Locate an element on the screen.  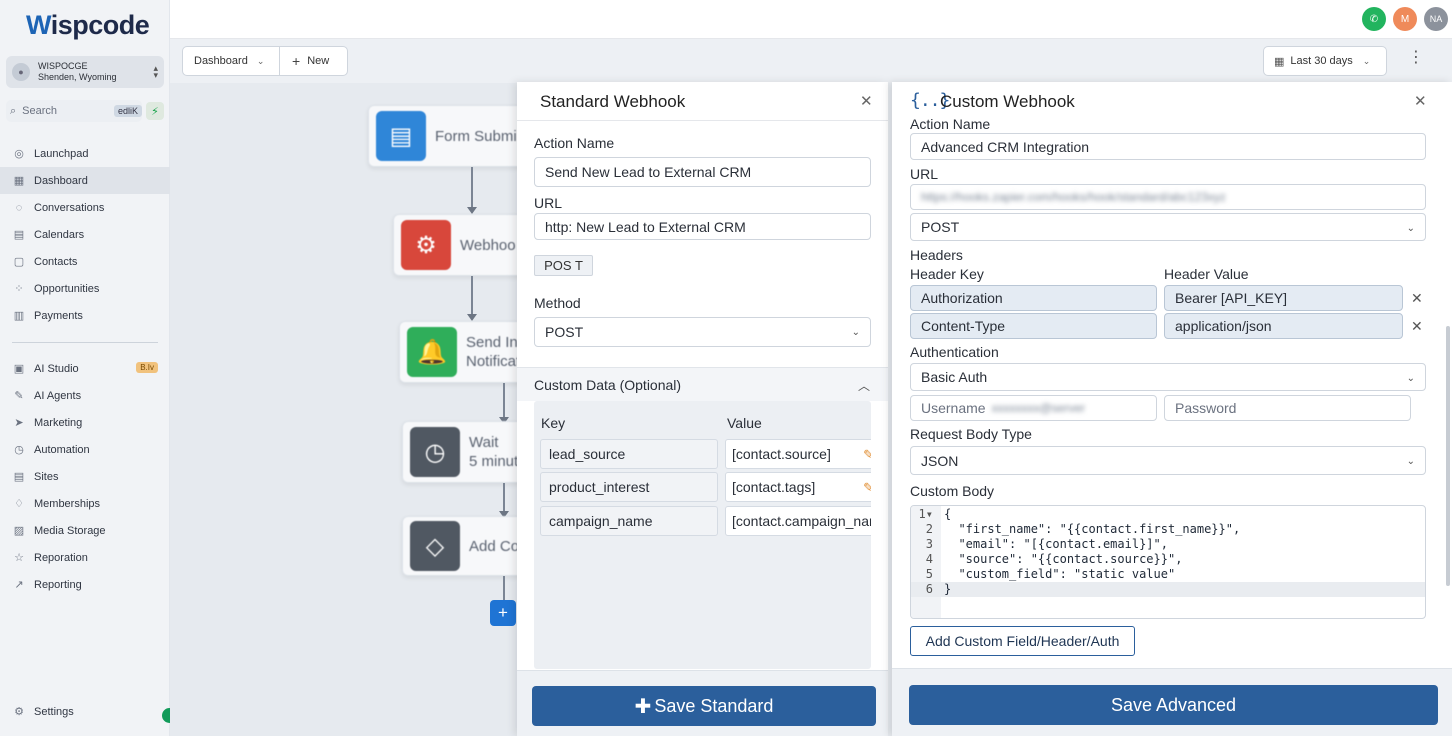
sidebar-item-dashboard: ▦ Dashboard is located at coordinates (85, 180).